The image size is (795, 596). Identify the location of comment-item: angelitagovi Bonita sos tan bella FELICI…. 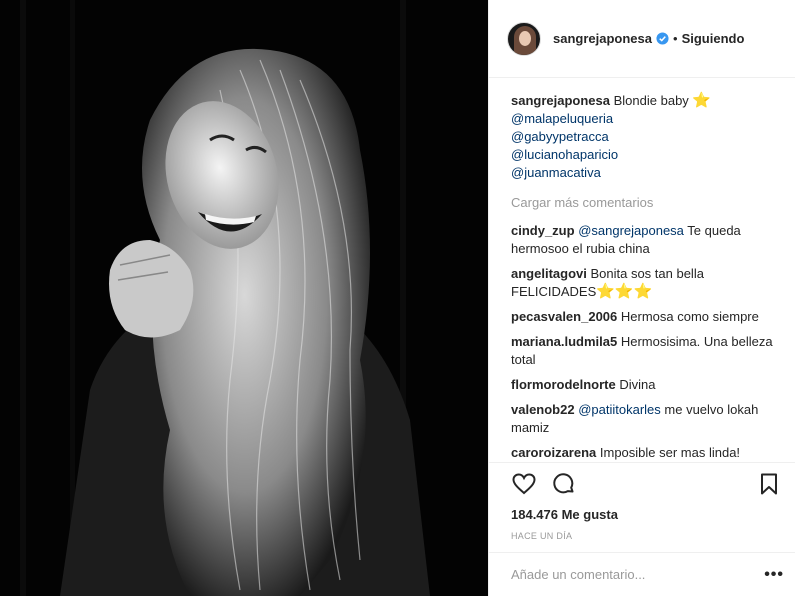
(646, 283).